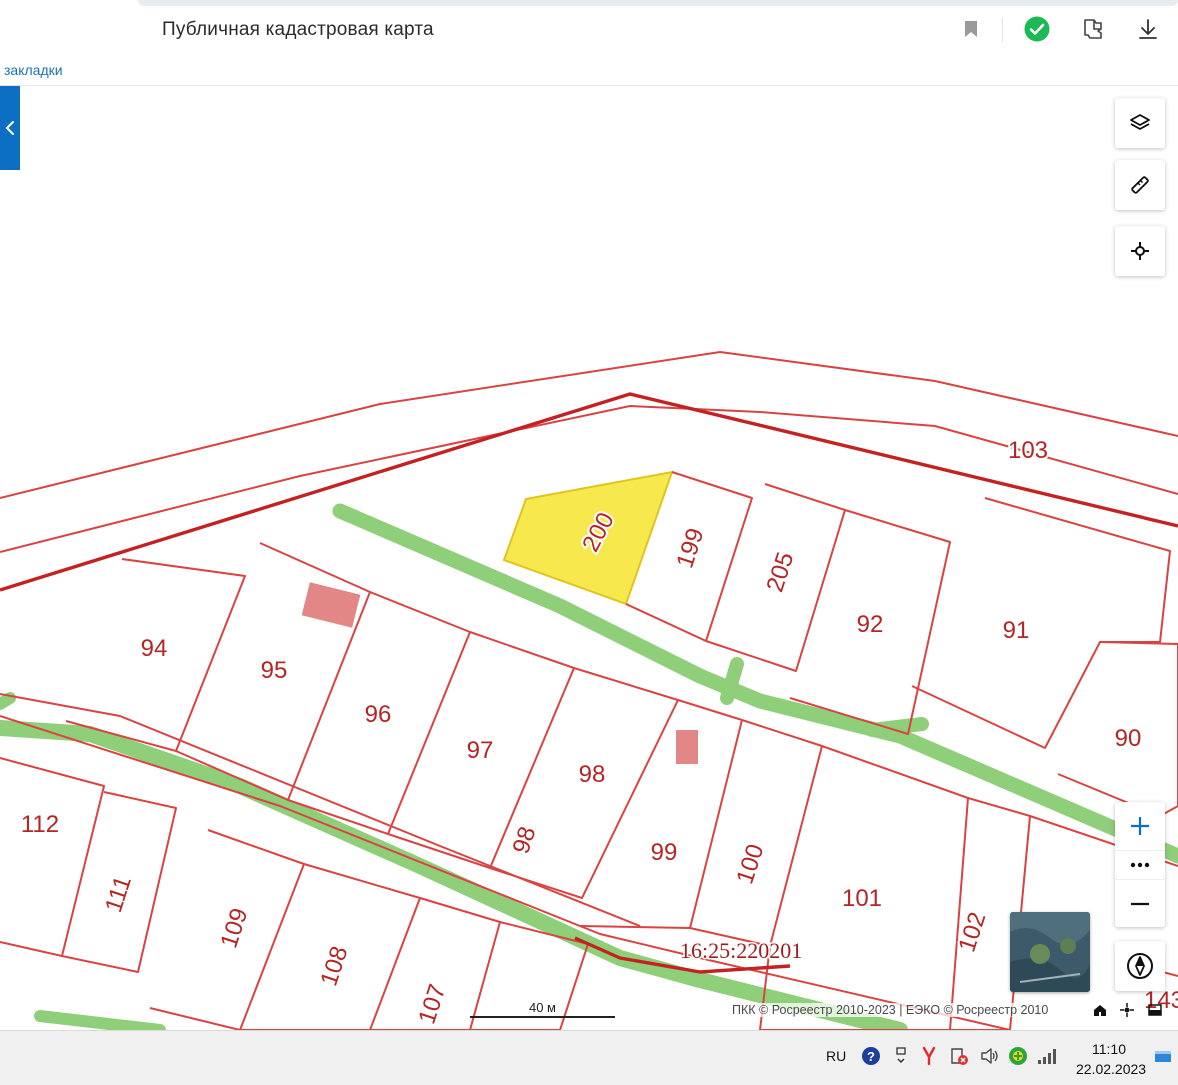 Image resolution: width=1178 pixels, height=1085 pixels. I want to click on label-103: 103, so click(1028, 450).